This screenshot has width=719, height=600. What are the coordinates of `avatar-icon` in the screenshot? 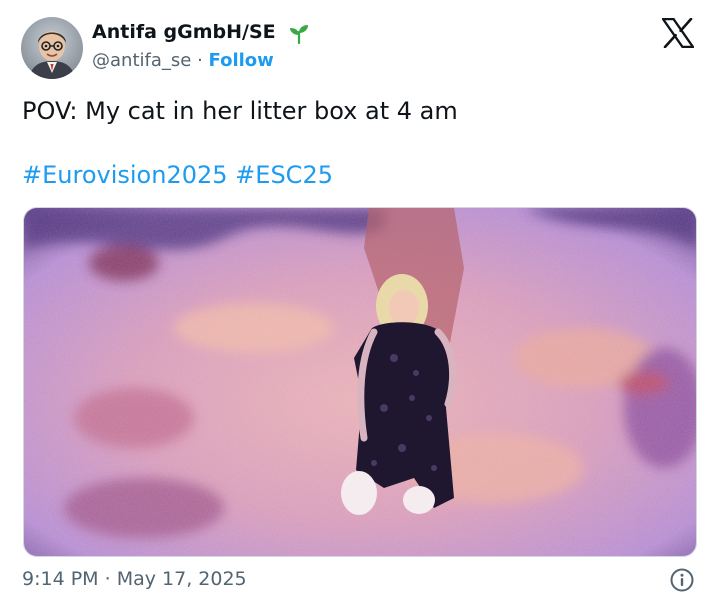 It's located at (52, 48).